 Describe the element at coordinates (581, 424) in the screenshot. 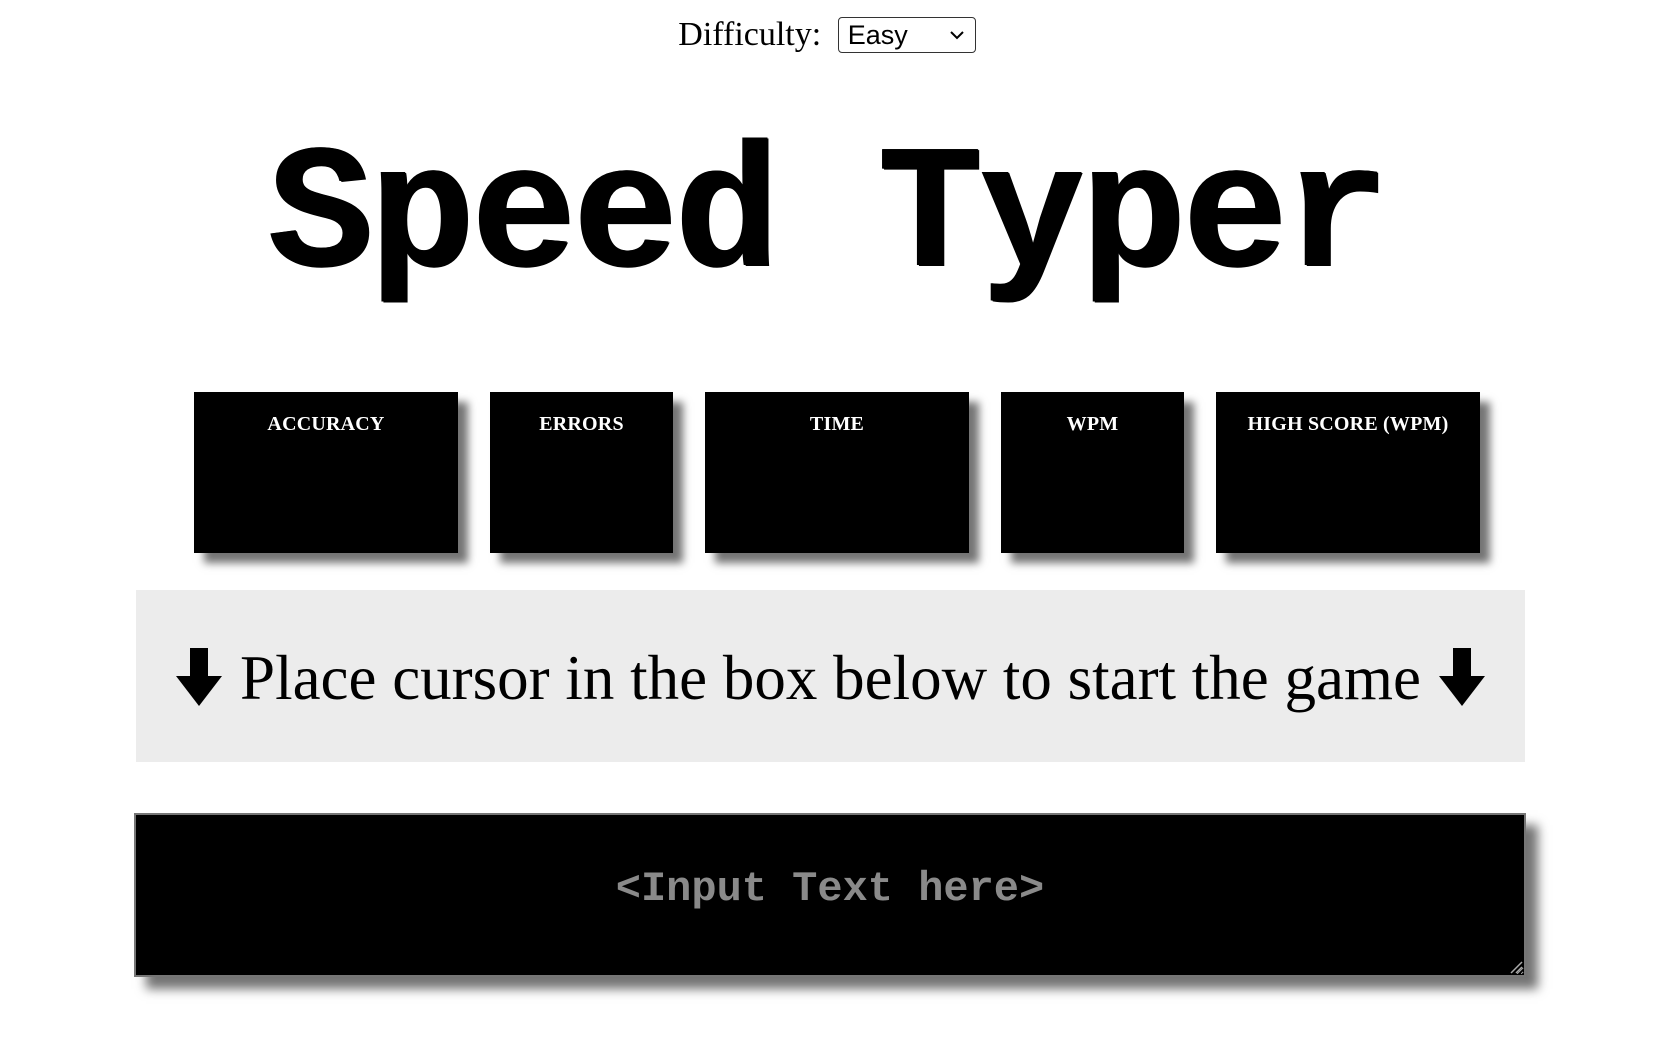

I see `stat-errors-label: ERRORS` at that location.